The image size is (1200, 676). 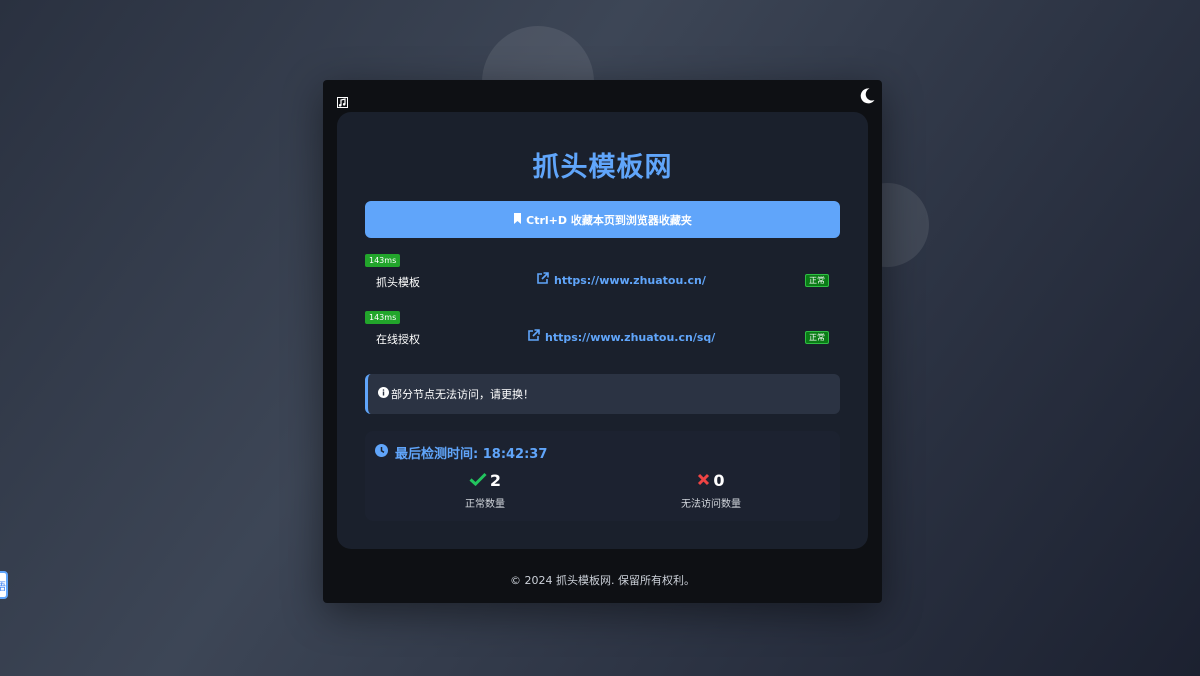 I want to click on notice-banner: 部分节点无法访问，请更换！, so click(x=602, y=394).